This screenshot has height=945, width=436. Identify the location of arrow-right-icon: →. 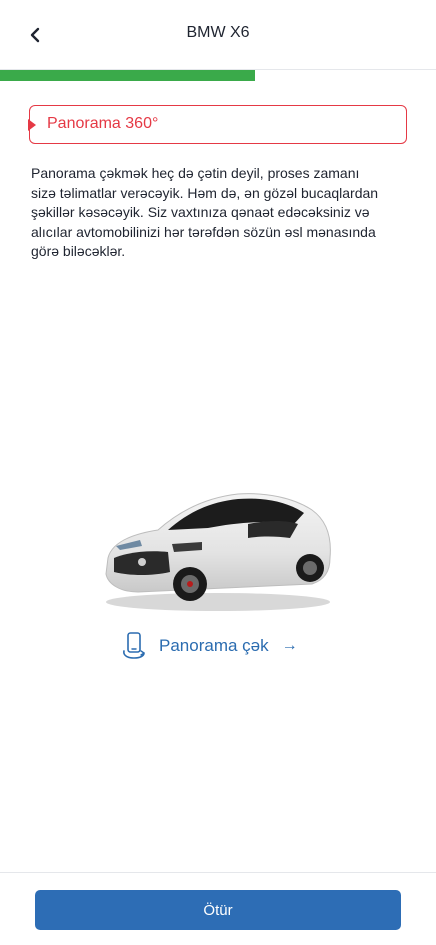
(289, 645).